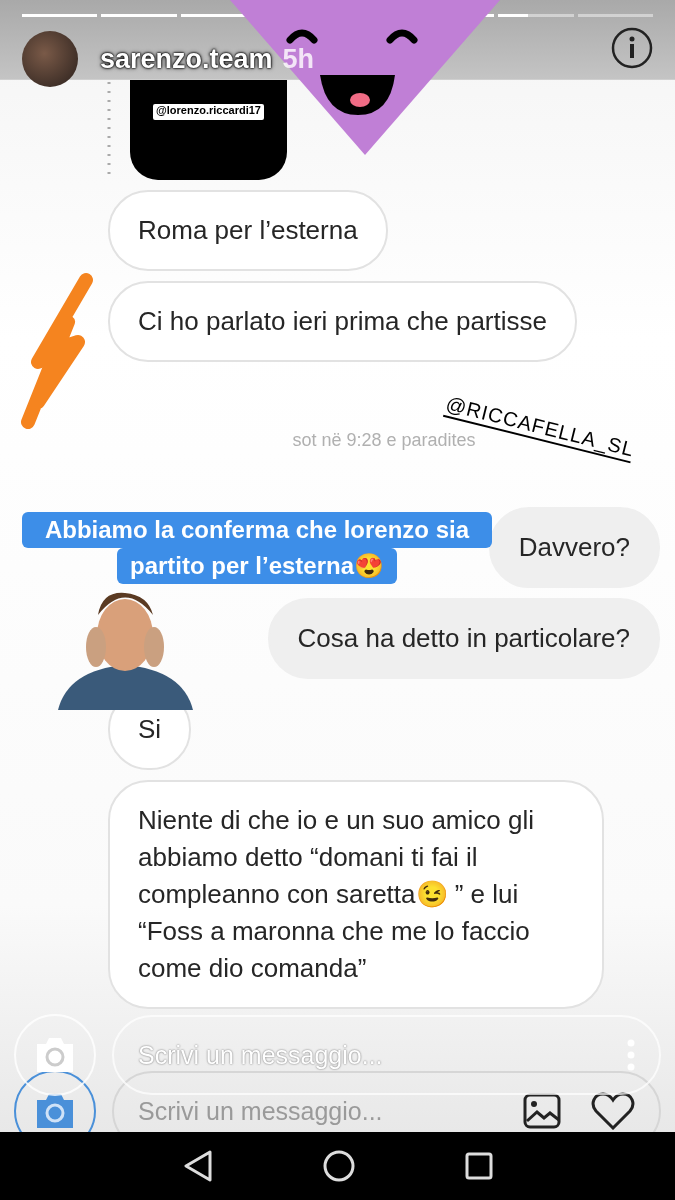 The height and width of the screenshot is (1200, 675). Describe the element at coordinates (257, 566) in the screenshot. I see `caption-text: partito per l’esterna😍` at that location.